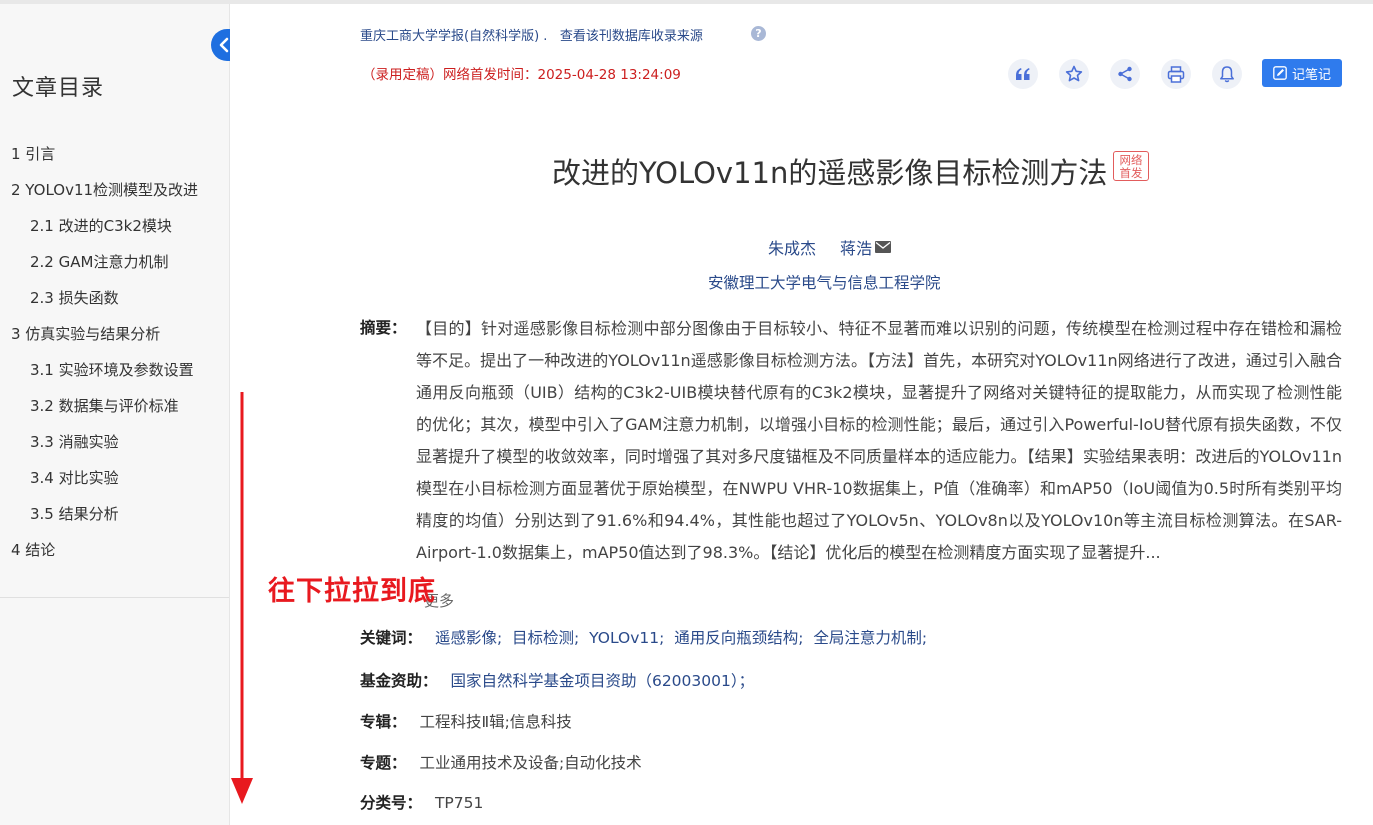  Describe the element at coordinates (449, 36) in the screenshot. I see `journal-link: 重庆工商大学学报(自然科学版)` at that location.